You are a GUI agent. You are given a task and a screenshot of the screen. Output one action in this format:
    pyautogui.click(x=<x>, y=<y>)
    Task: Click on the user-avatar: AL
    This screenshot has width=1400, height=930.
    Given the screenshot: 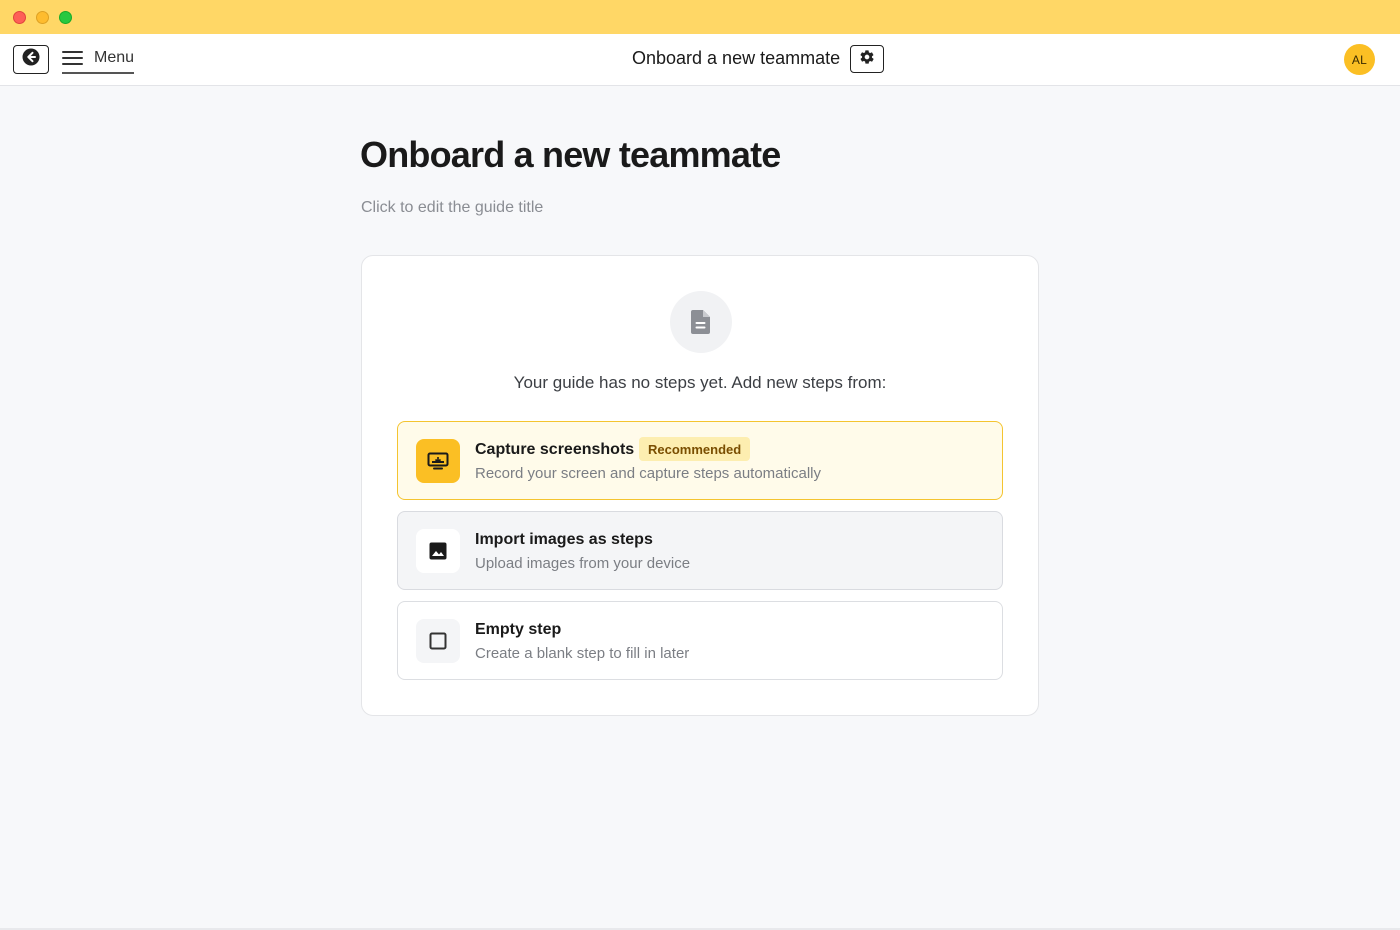 What is the action you would take?
    pyautogui.click(x=1359, y=59)
    